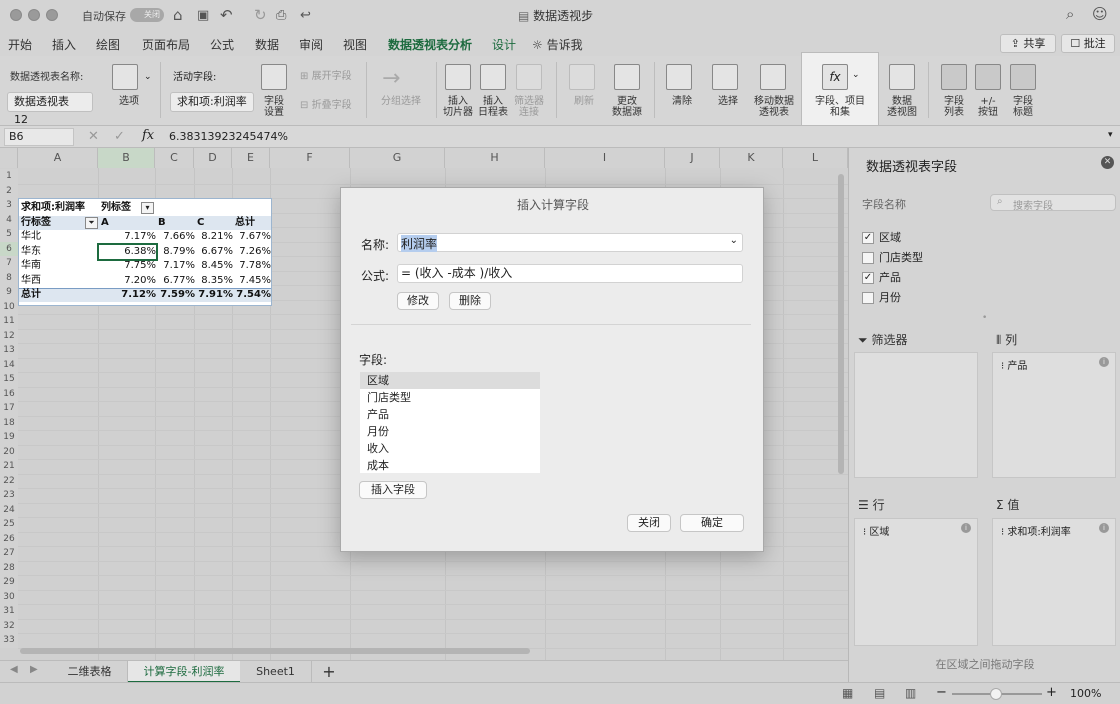 This screenshot has height=704, width=1120. Describe the element at coordinates (570, 273) in the screenshot. I see `formula-field: = (收入 -成本 )/收入` at that location.